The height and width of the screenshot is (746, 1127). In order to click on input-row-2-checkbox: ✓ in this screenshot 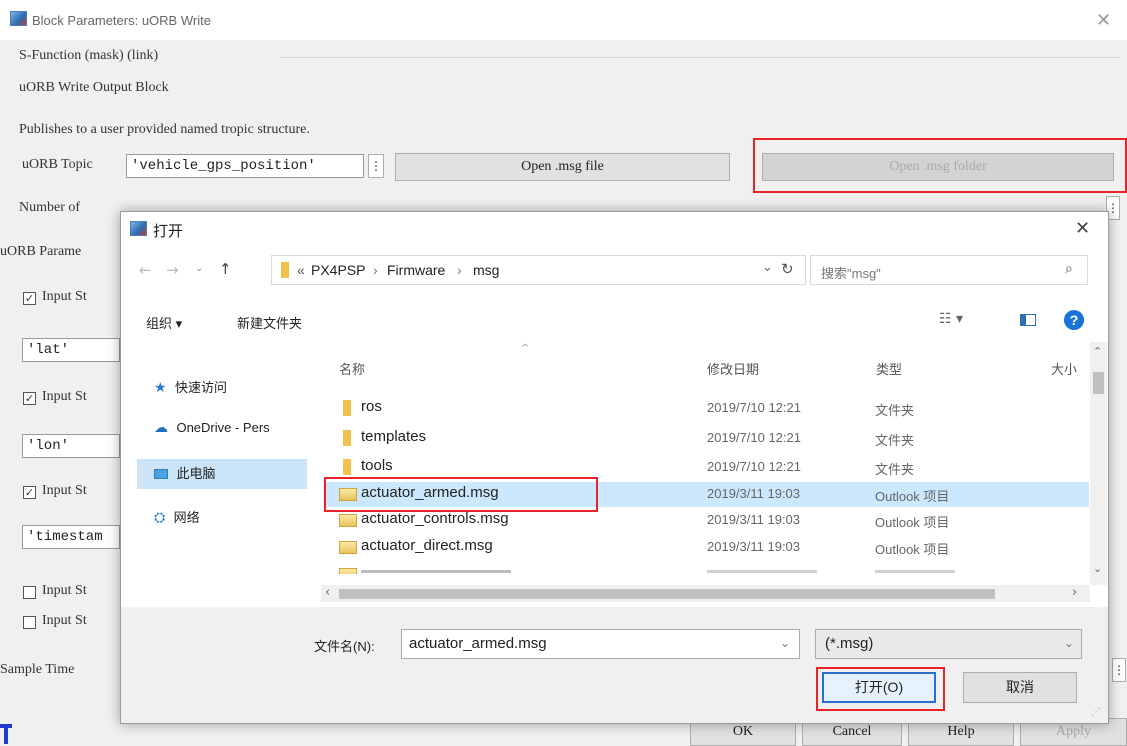, I will do `click(29, 398)`.